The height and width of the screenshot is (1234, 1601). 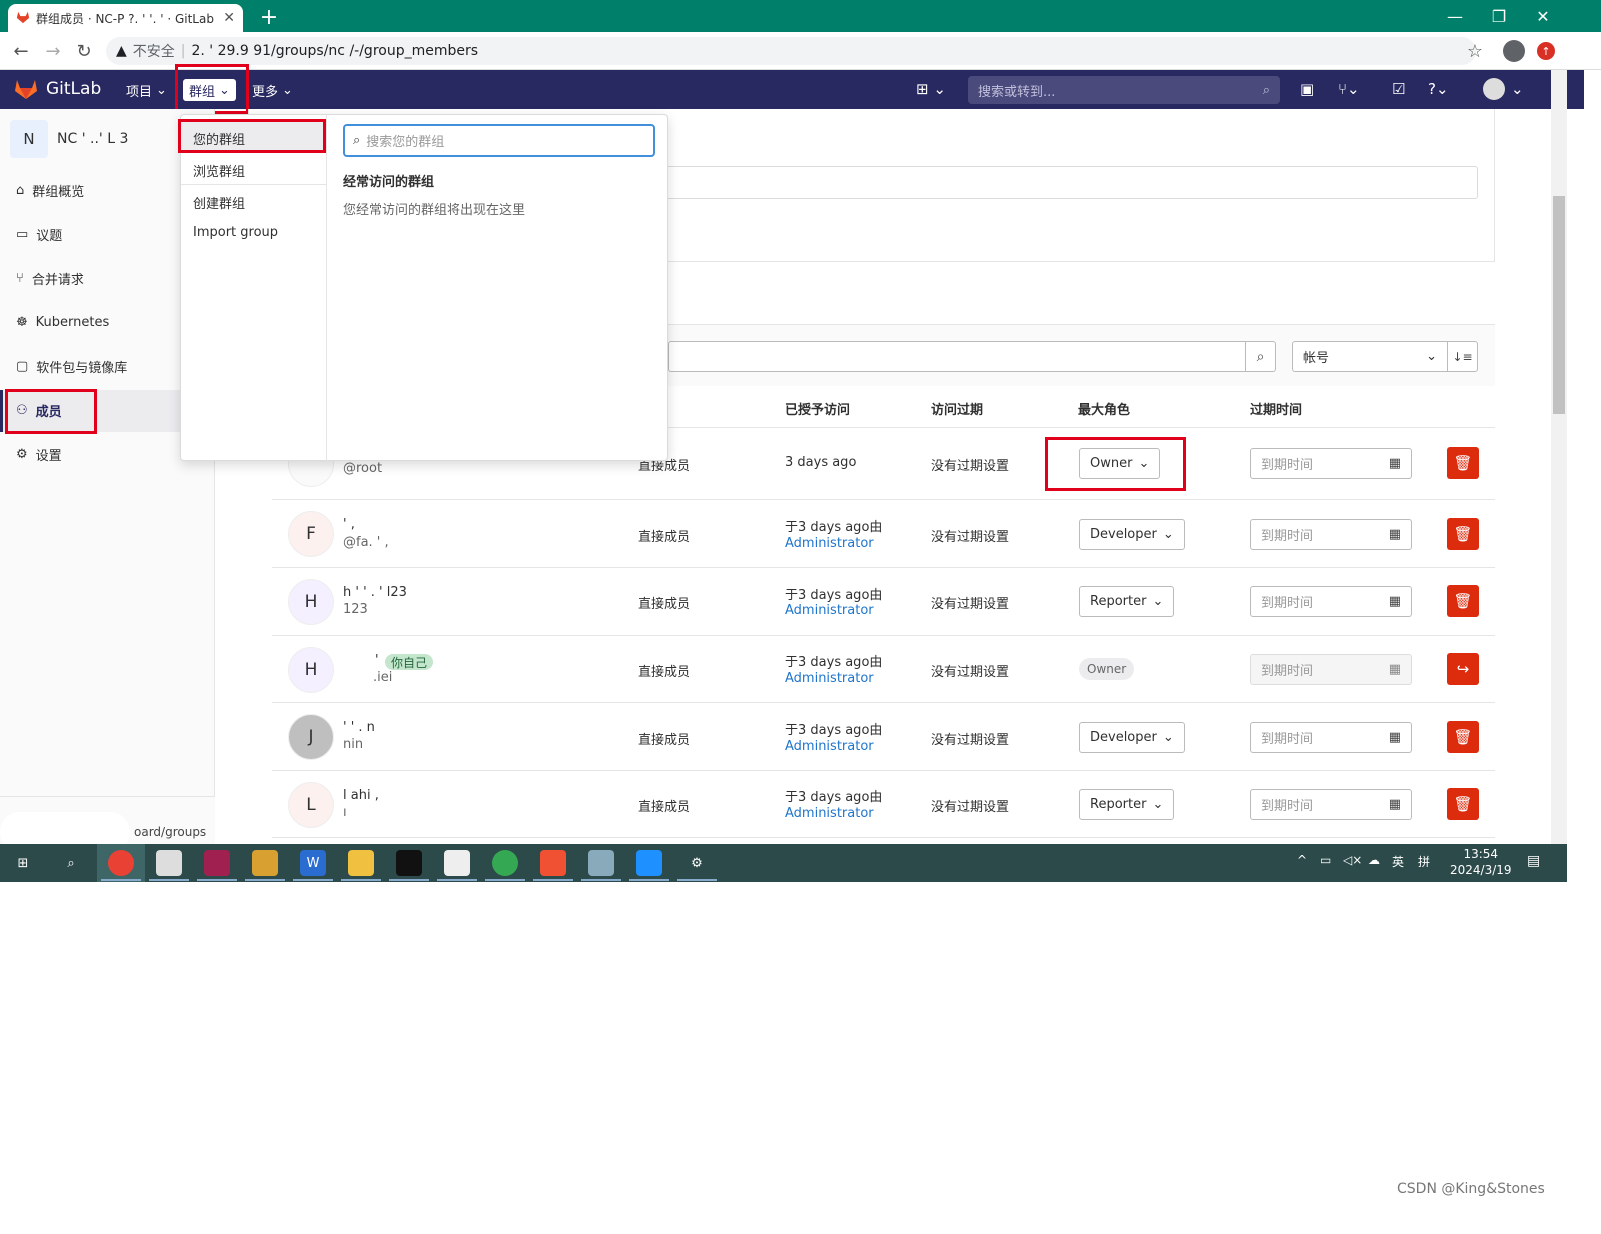 What do you see at coordinates (359, 727) in the screenshot?
I see `member-name: ' ' . n` at bounding box center [359, 727].